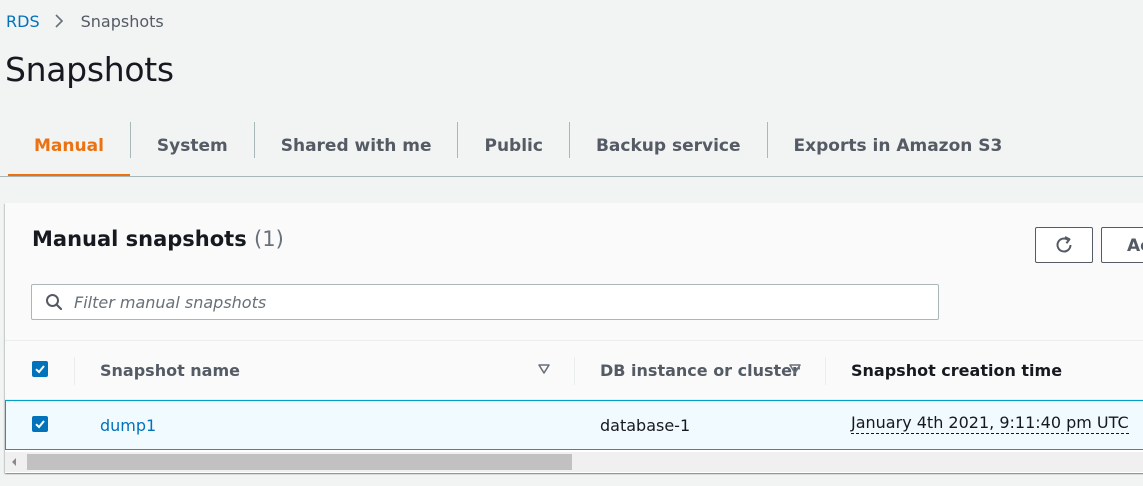  I want to click on column-header-creation-time: Snapshot creation time, so click(956, 370).